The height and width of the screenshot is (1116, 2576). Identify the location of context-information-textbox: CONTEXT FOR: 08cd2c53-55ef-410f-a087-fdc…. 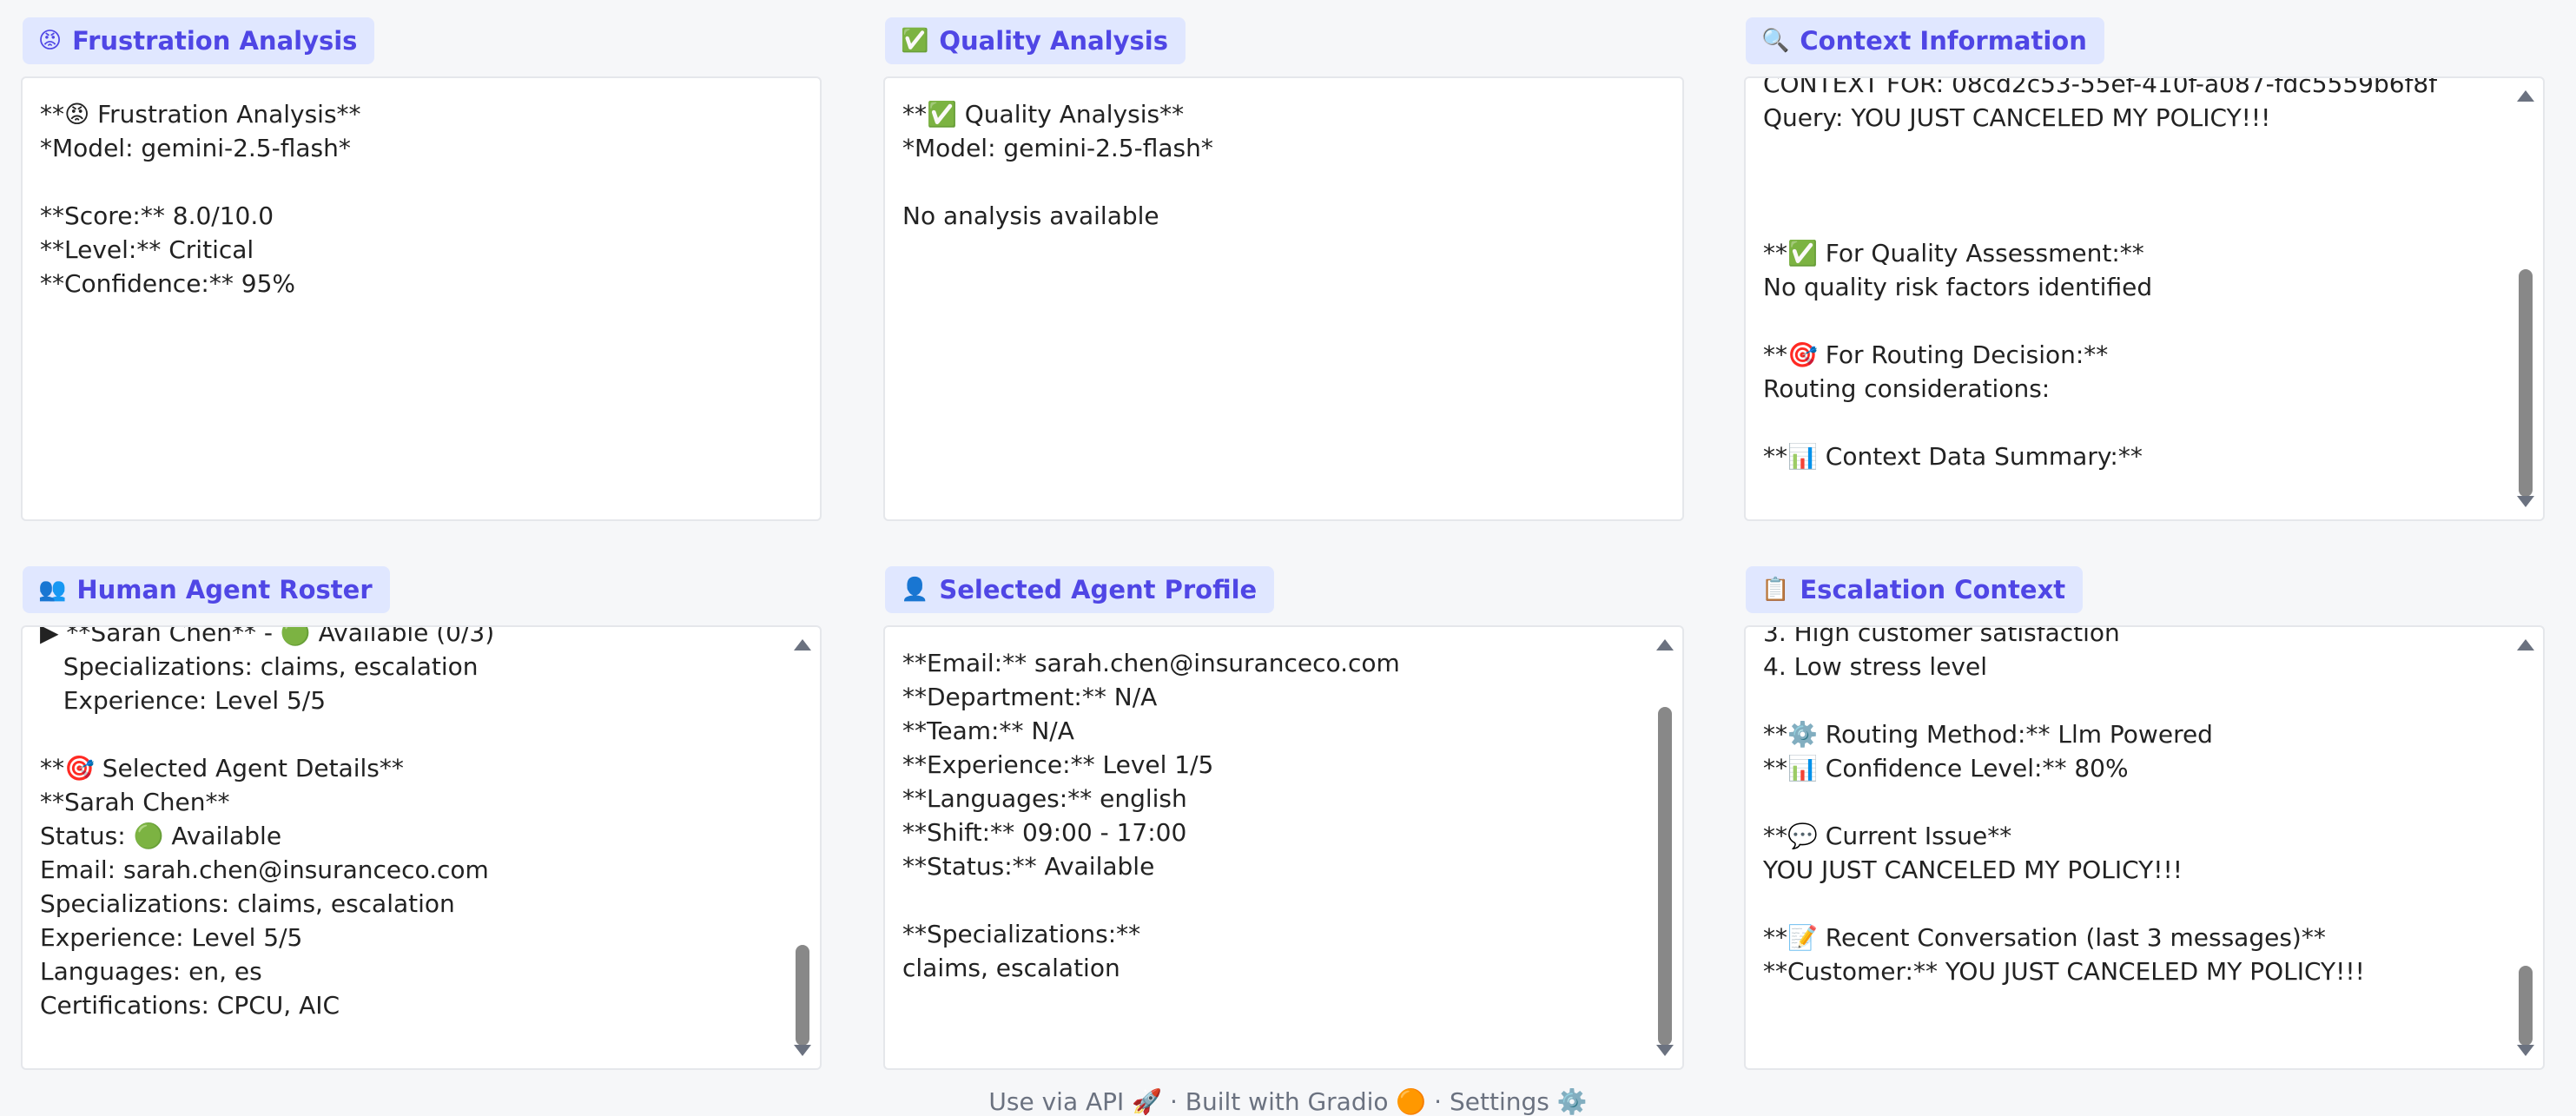
(2144, 298).